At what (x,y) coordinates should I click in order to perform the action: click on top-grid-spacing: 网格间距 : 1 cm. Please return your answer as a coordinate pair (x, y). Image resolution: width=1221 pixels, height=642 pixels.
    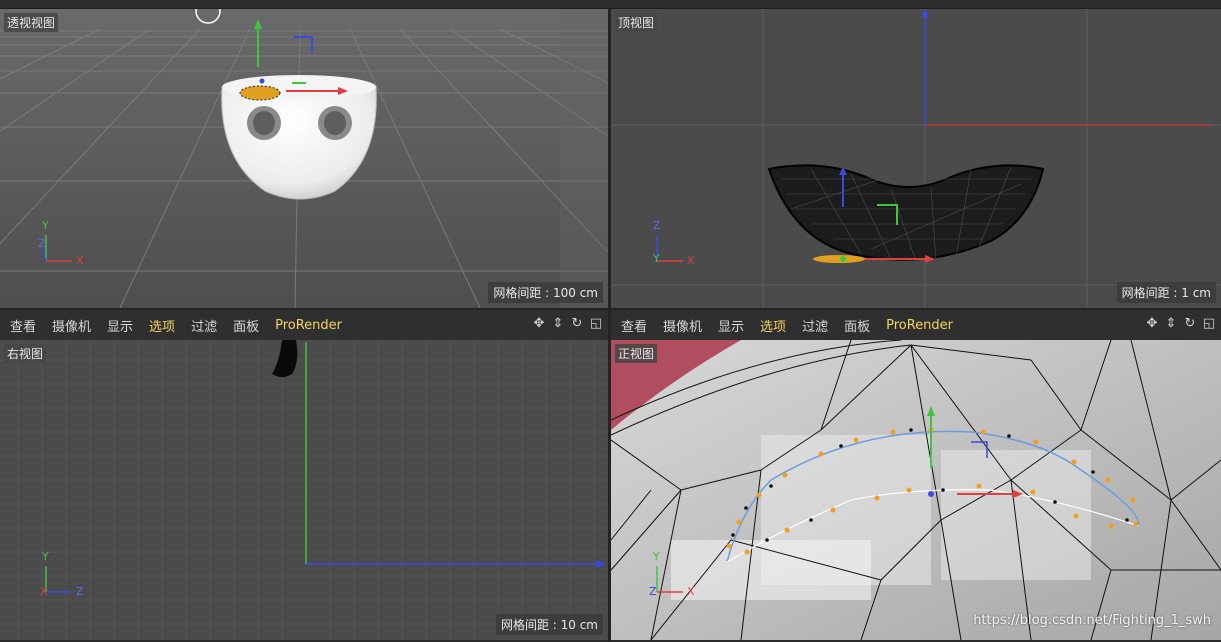
    Looking at the image, I should click on (1166, 292).